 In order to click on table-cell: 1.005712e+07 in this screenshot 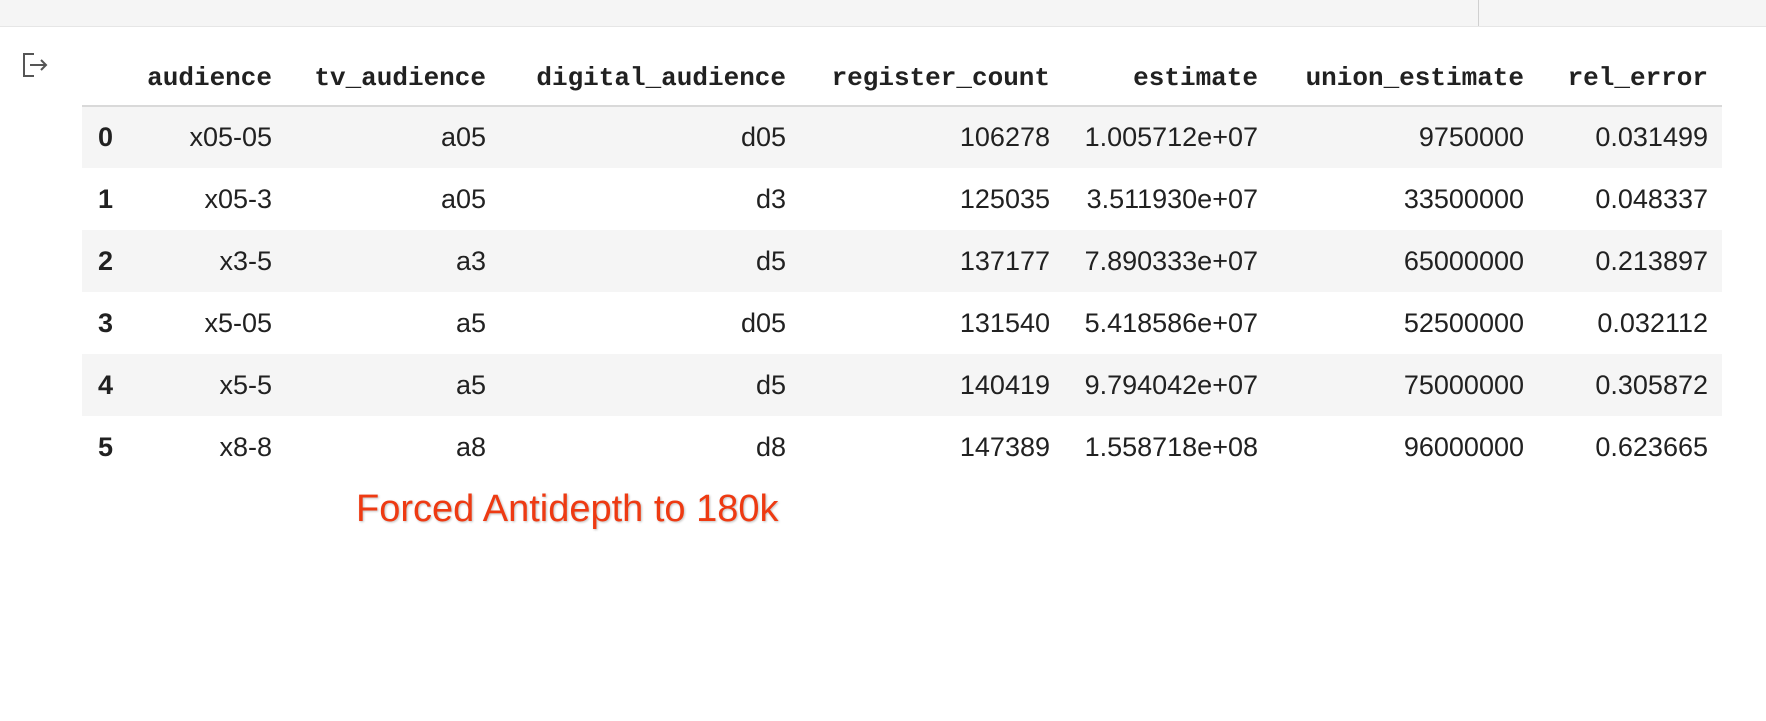, I will do `click(1171, 137)`.